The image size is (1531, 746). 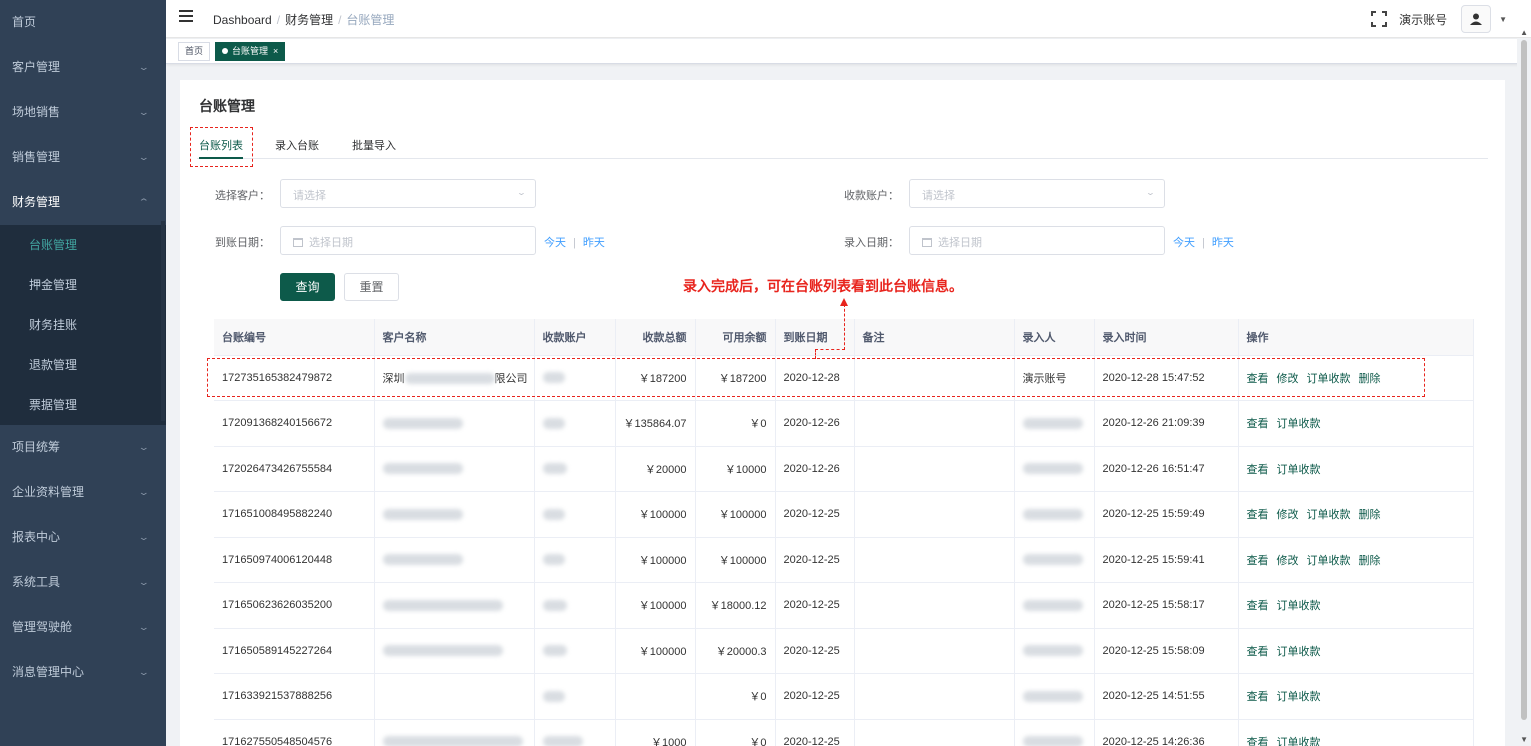 I want to click on entry-date-picker: 选择日期, so click(x=1037, y=240).